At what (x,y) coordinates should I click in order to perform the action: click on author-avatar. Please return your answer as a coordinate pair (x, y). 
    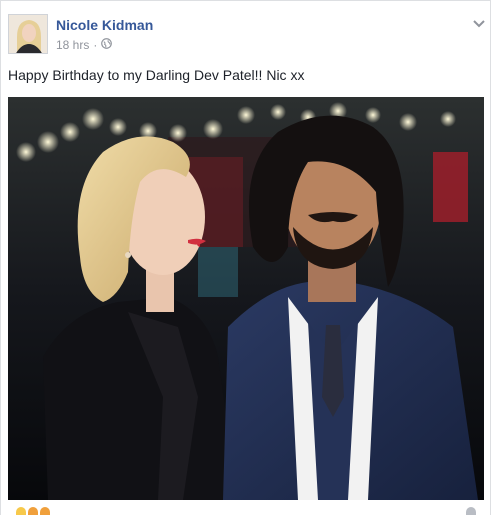
    Looking at the image, I should click on (28, 34).